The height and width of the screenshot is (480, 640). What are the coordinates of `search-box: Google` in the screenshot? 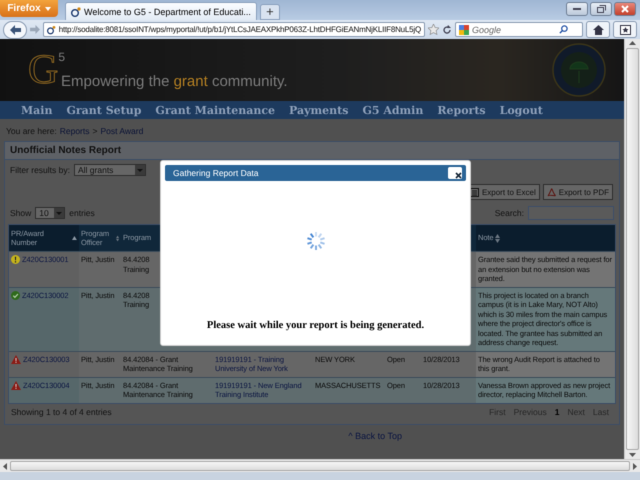 It's located at (519, 29).